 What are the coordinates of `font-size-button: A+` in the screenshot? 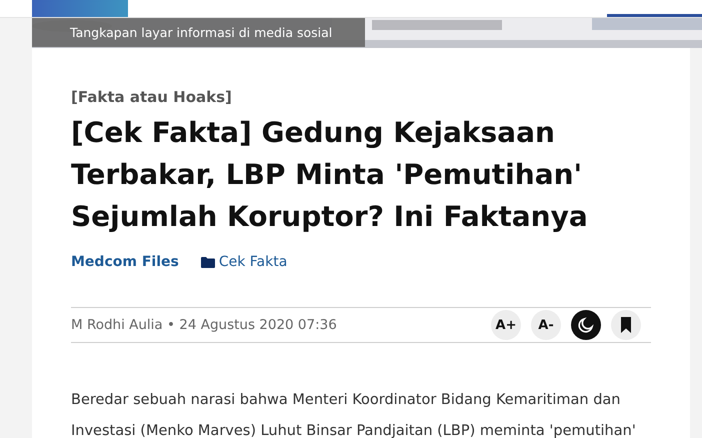 It's located at (506, 325).